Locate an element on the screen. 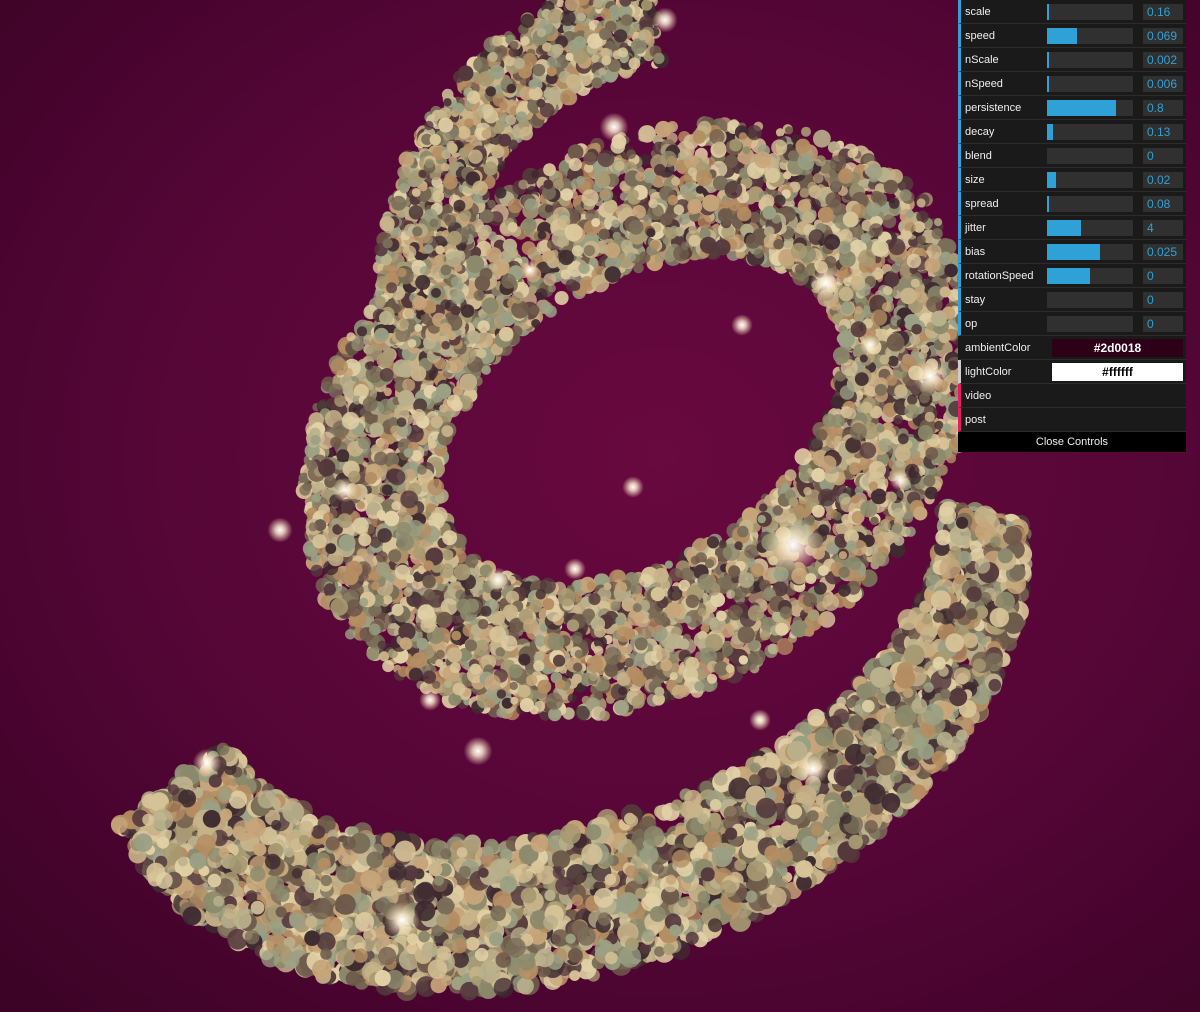  slider-row-speed: speed 0.069 is located at coordinates (1072, 36).